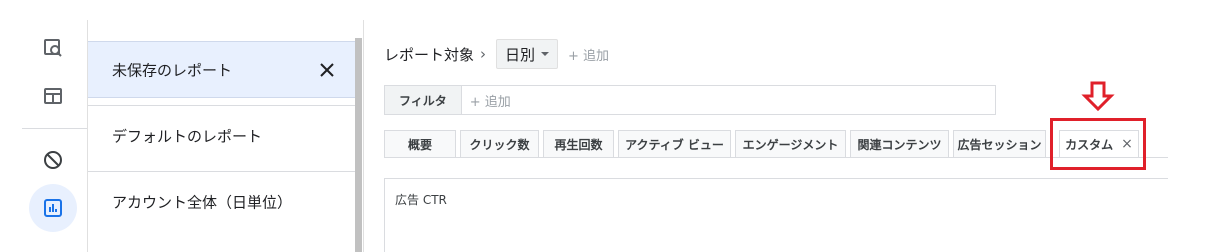 This screenshot has height=252, width=1208. I want to click on tab-label: エンゲージメント, so click(790, 144).